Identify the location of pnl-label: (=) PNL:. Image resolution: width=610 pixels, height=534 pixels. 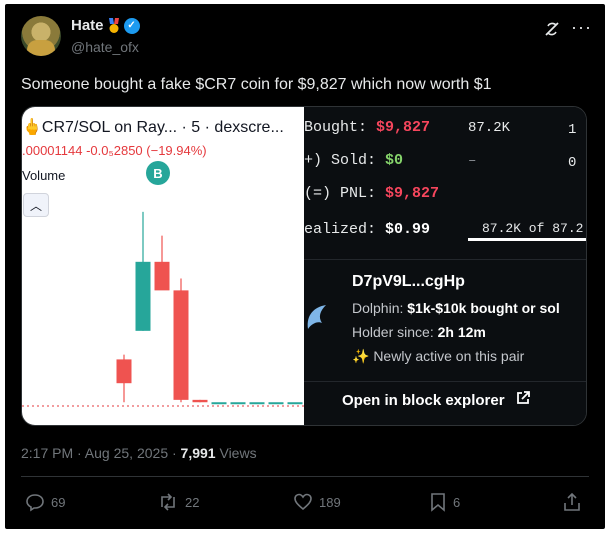
(340, 193).